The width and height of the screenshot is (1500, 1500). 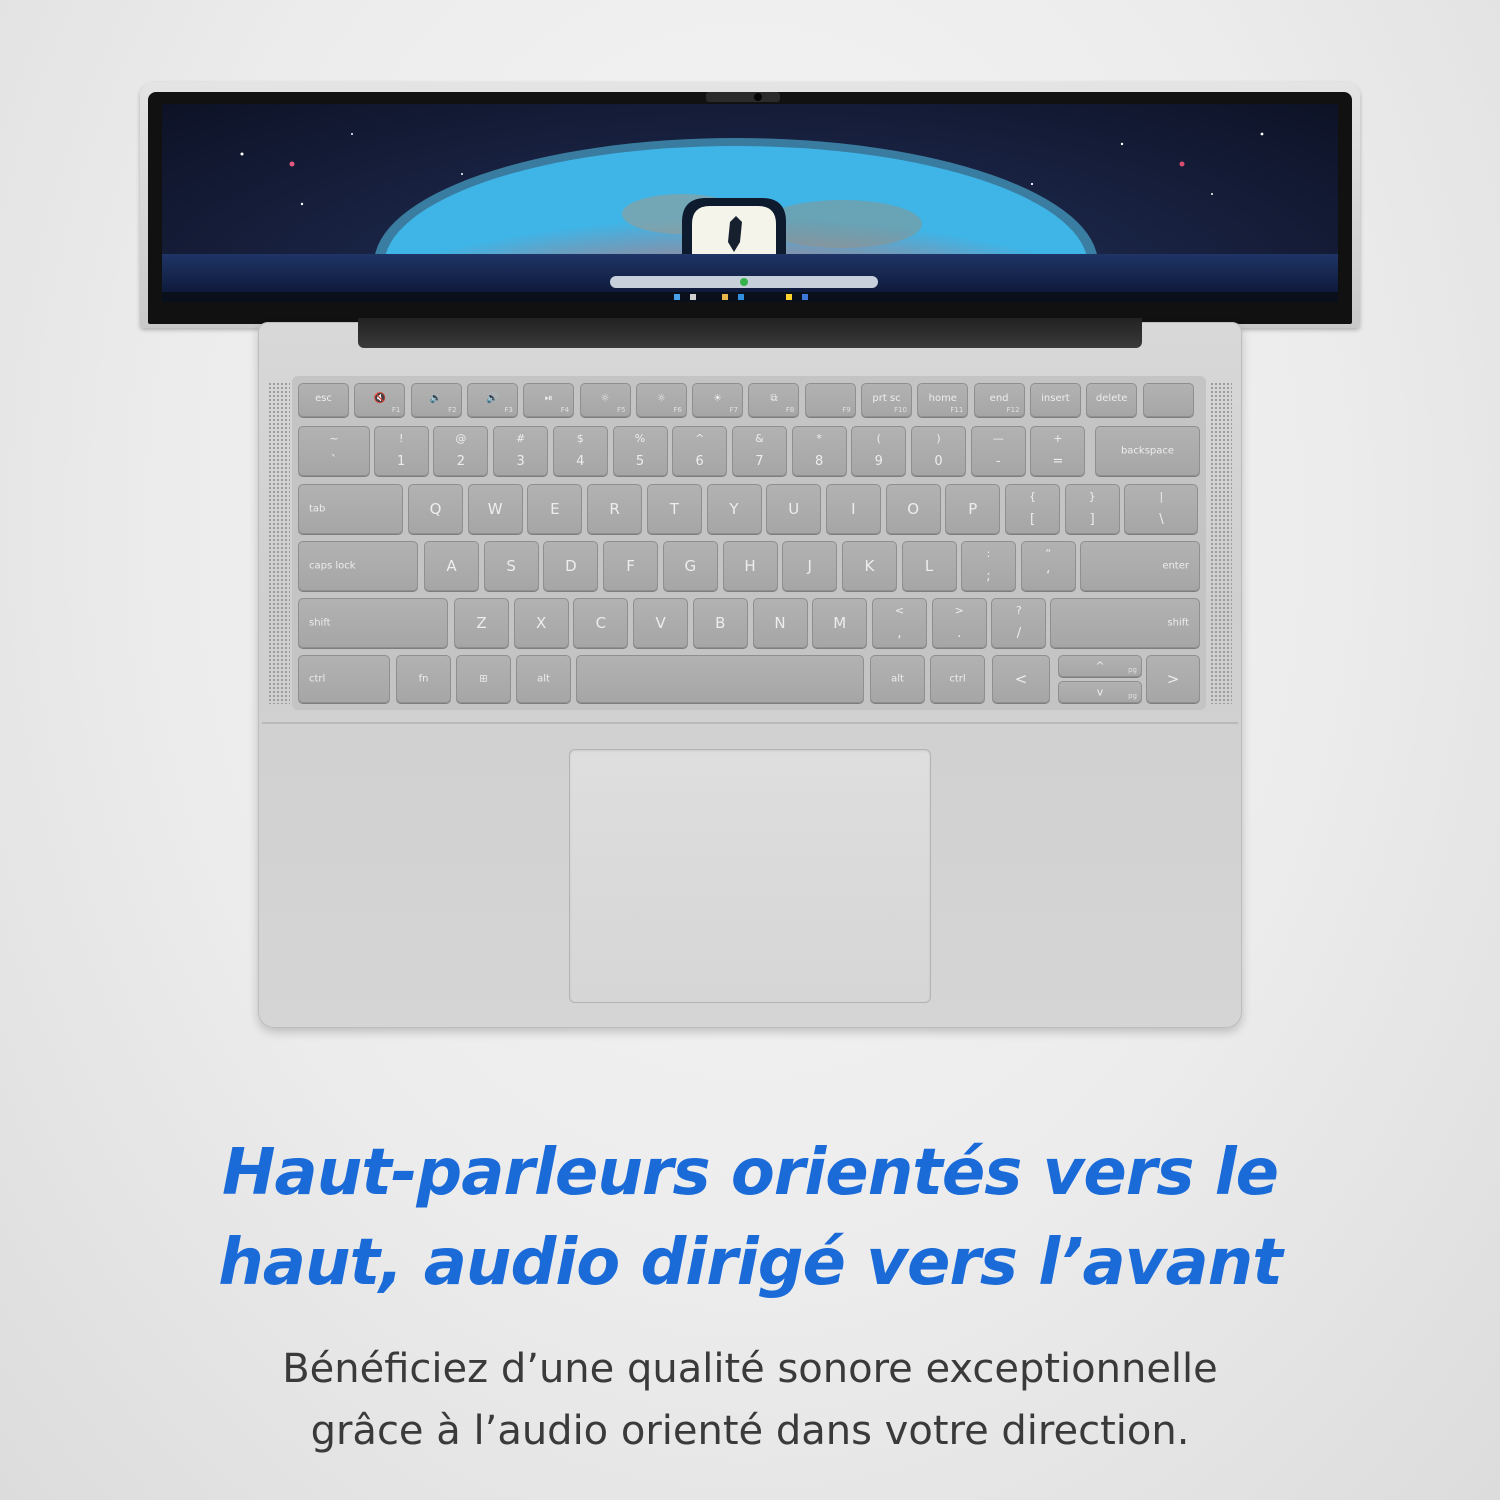 I want to click on key-1: ! 1, so click(x=401, y=451).